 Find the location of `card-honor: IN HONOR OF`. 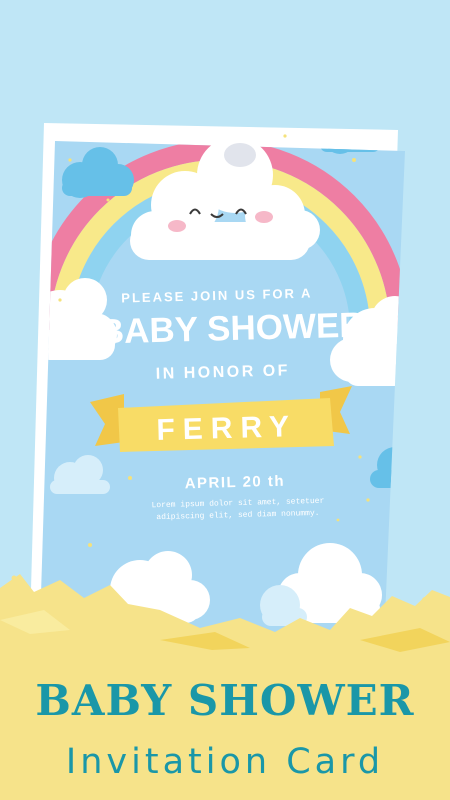

card-honor: IN HONOR OF is located at coordinates (223, 372).